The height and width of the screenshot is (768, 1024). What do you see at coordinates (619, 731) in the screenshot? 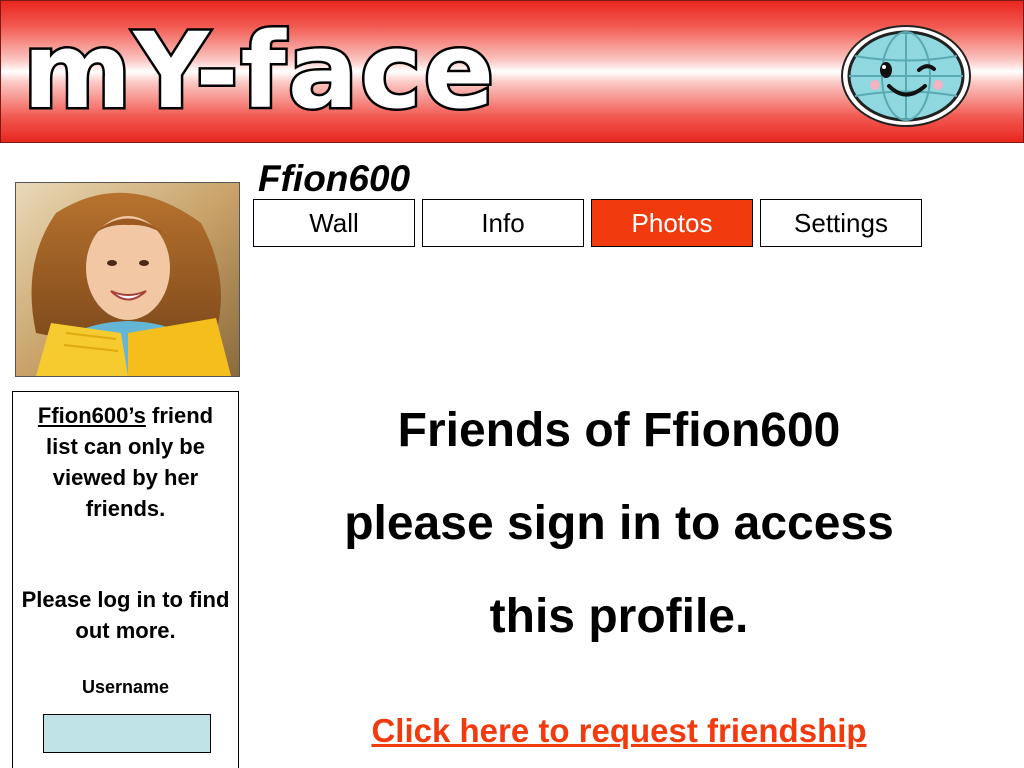
I see `request-friendship-link: Click here to request friendship` at bounding box center [619, 731].